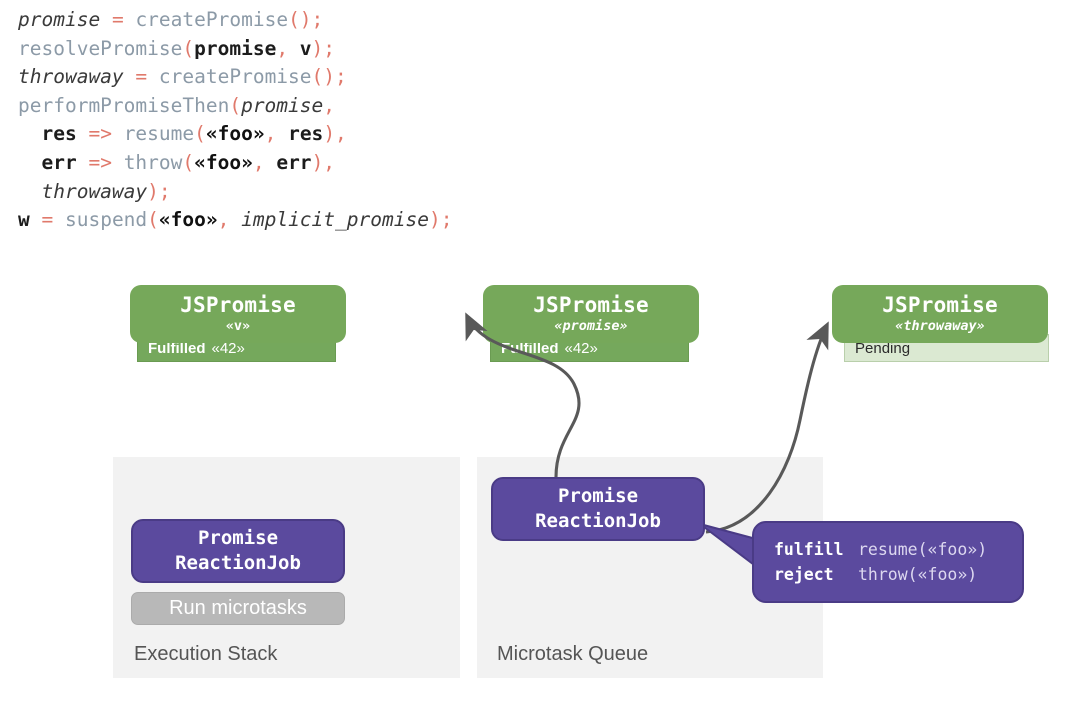 This screenshot has width=1080, height=702. I want to click on code-token: throw, so click(153, 162).